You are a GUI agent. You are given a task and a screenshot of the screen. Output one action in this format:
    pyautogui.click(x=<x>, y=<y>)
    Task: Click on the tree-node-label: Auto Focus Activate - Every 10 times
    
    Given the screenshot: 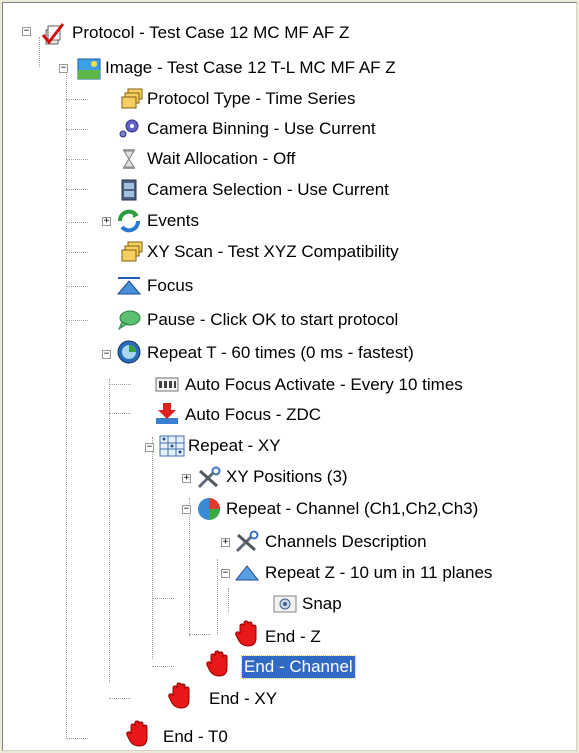 What is the action you would take?
    pyautogui.click(x=324, y=385)
    